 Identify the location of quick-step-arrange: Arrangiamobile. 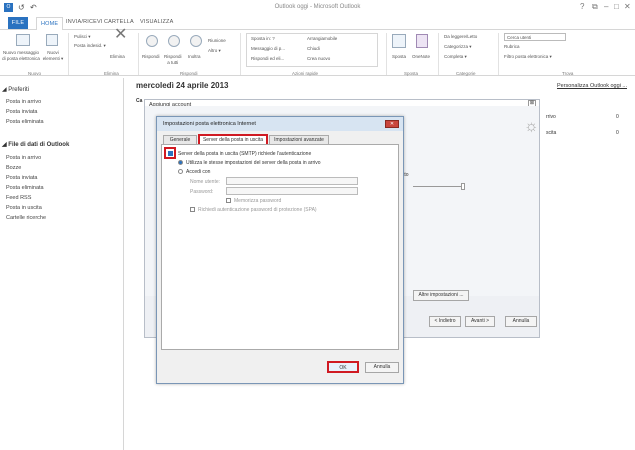
(322, 39).